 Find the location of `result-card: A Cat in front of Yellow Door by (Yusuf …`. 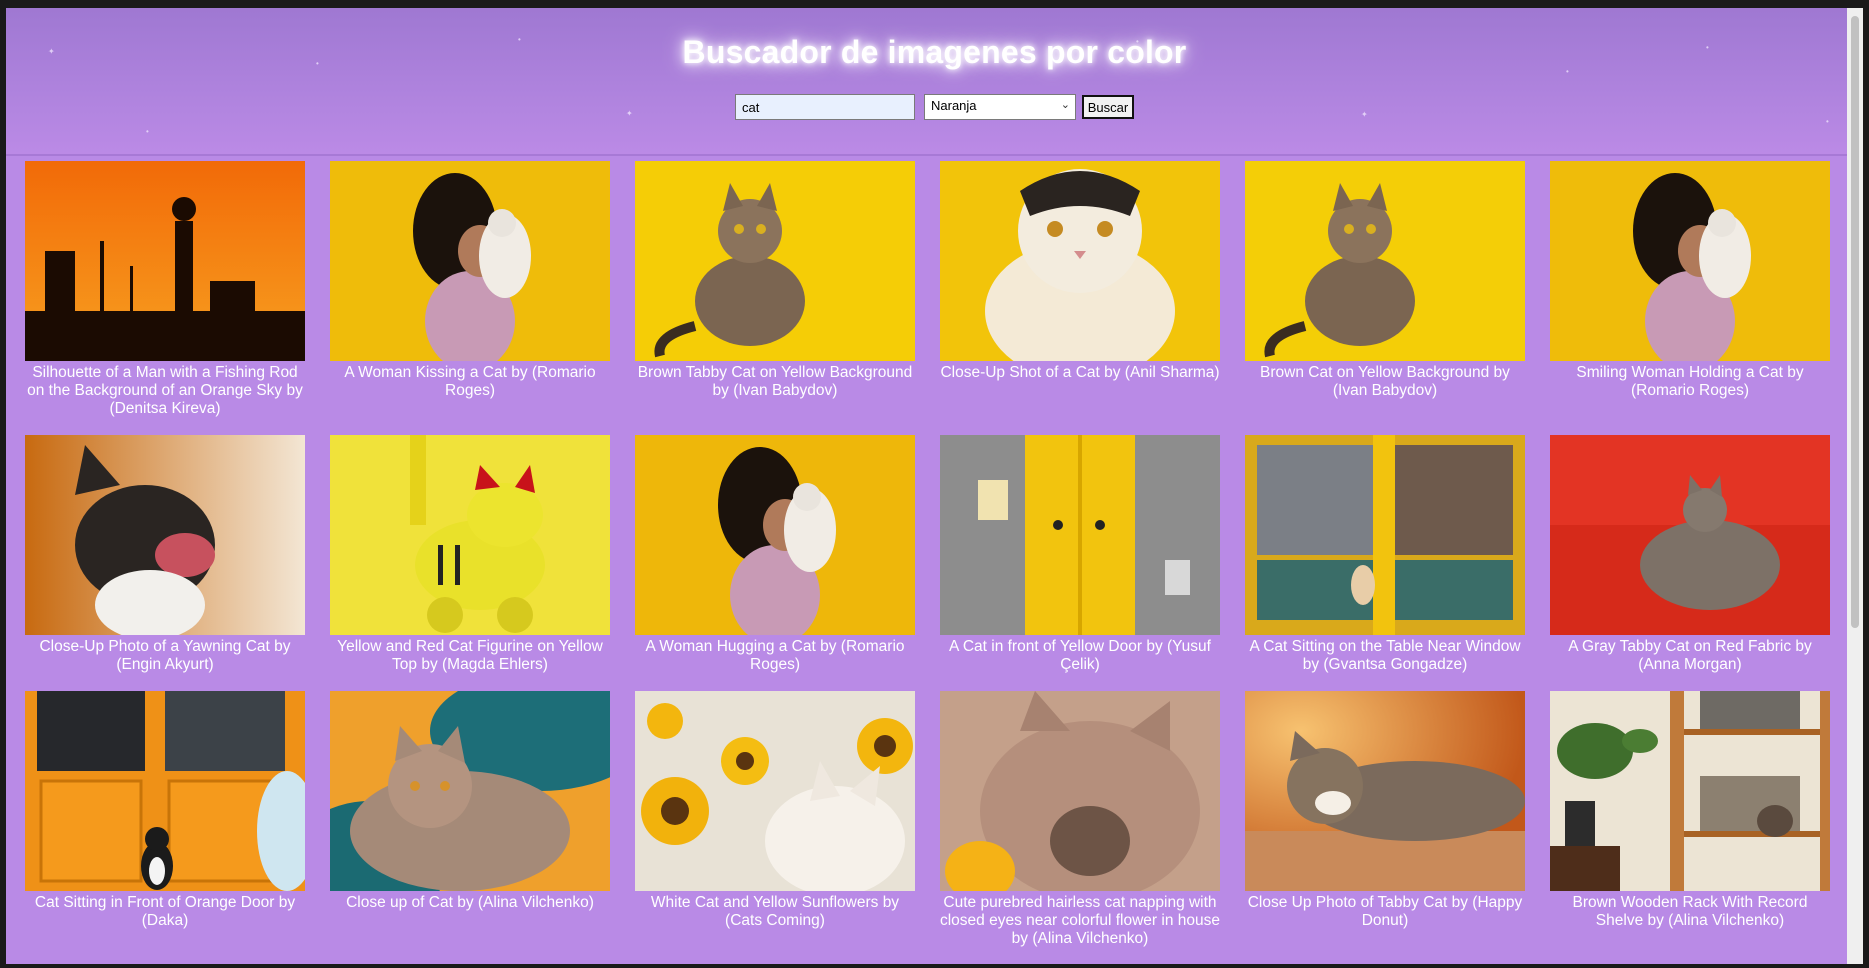

result-card: A Cat in front of Yellow Door by (Yusuf … is located at coordinates (1080, 554).